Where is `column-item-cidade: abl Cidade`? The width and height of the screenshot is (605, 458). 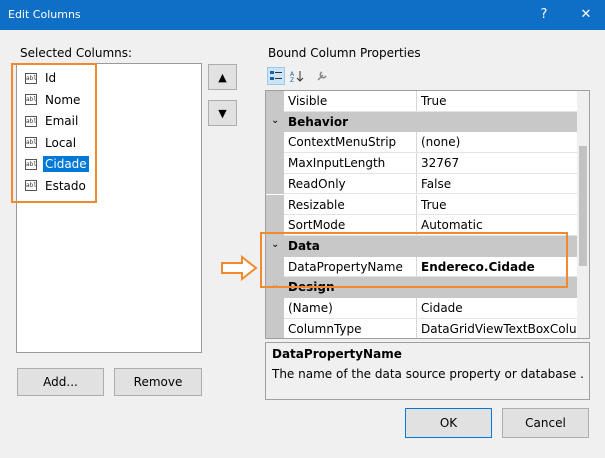 column-item-cidade: abl Cidade is located at coordinates (57, 164).